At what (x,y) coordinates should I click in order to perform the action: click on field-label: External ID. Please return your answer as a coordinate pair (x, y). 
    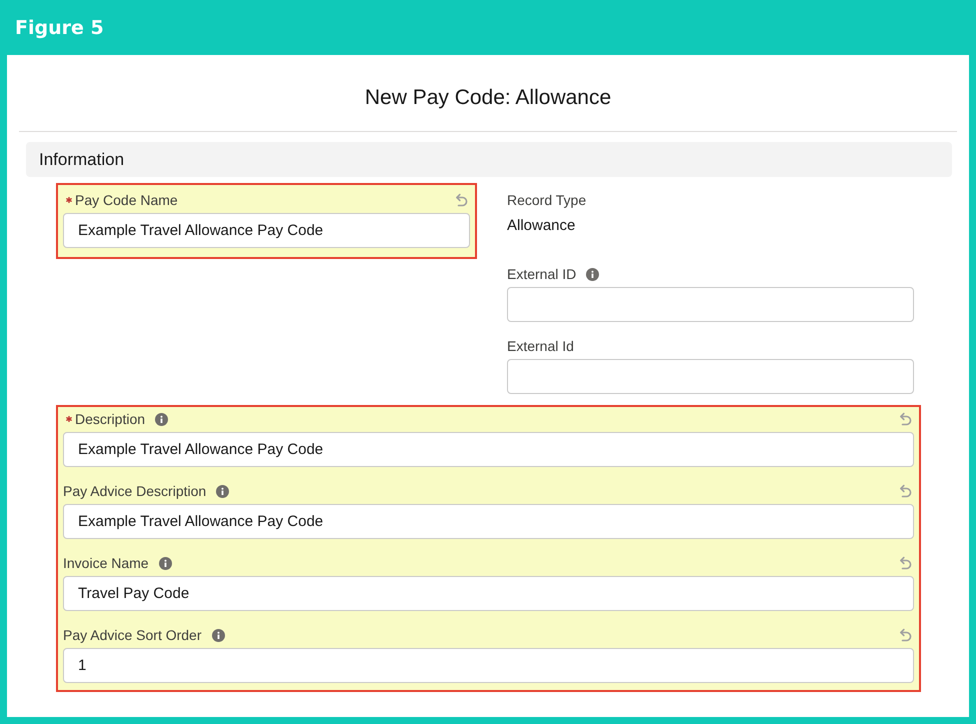
    Looking at the image, I should click on (541, 274).